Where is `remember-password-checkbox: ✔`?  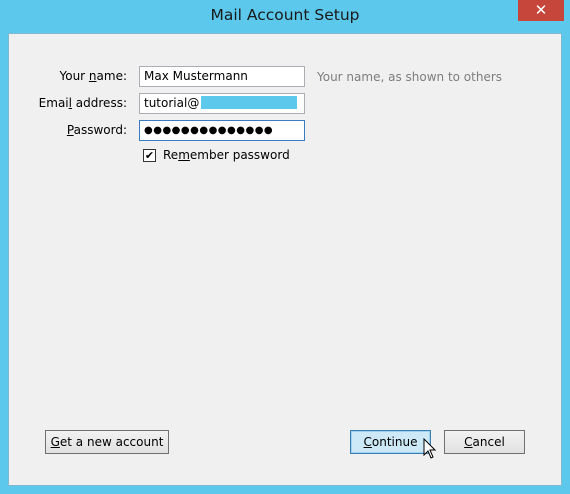 remember-password-checkbox: ✔ is located at coordinates (149, 155).